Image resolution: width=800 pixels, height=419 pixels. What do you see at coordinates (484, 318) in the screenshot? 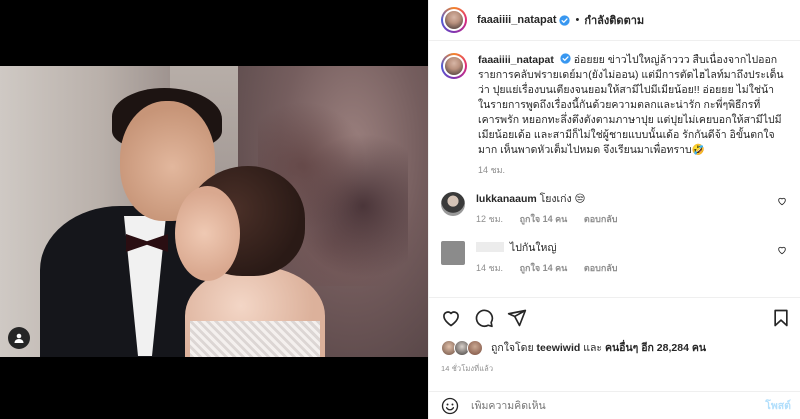
I see `comment-icon` at bounding box center [484, 318].